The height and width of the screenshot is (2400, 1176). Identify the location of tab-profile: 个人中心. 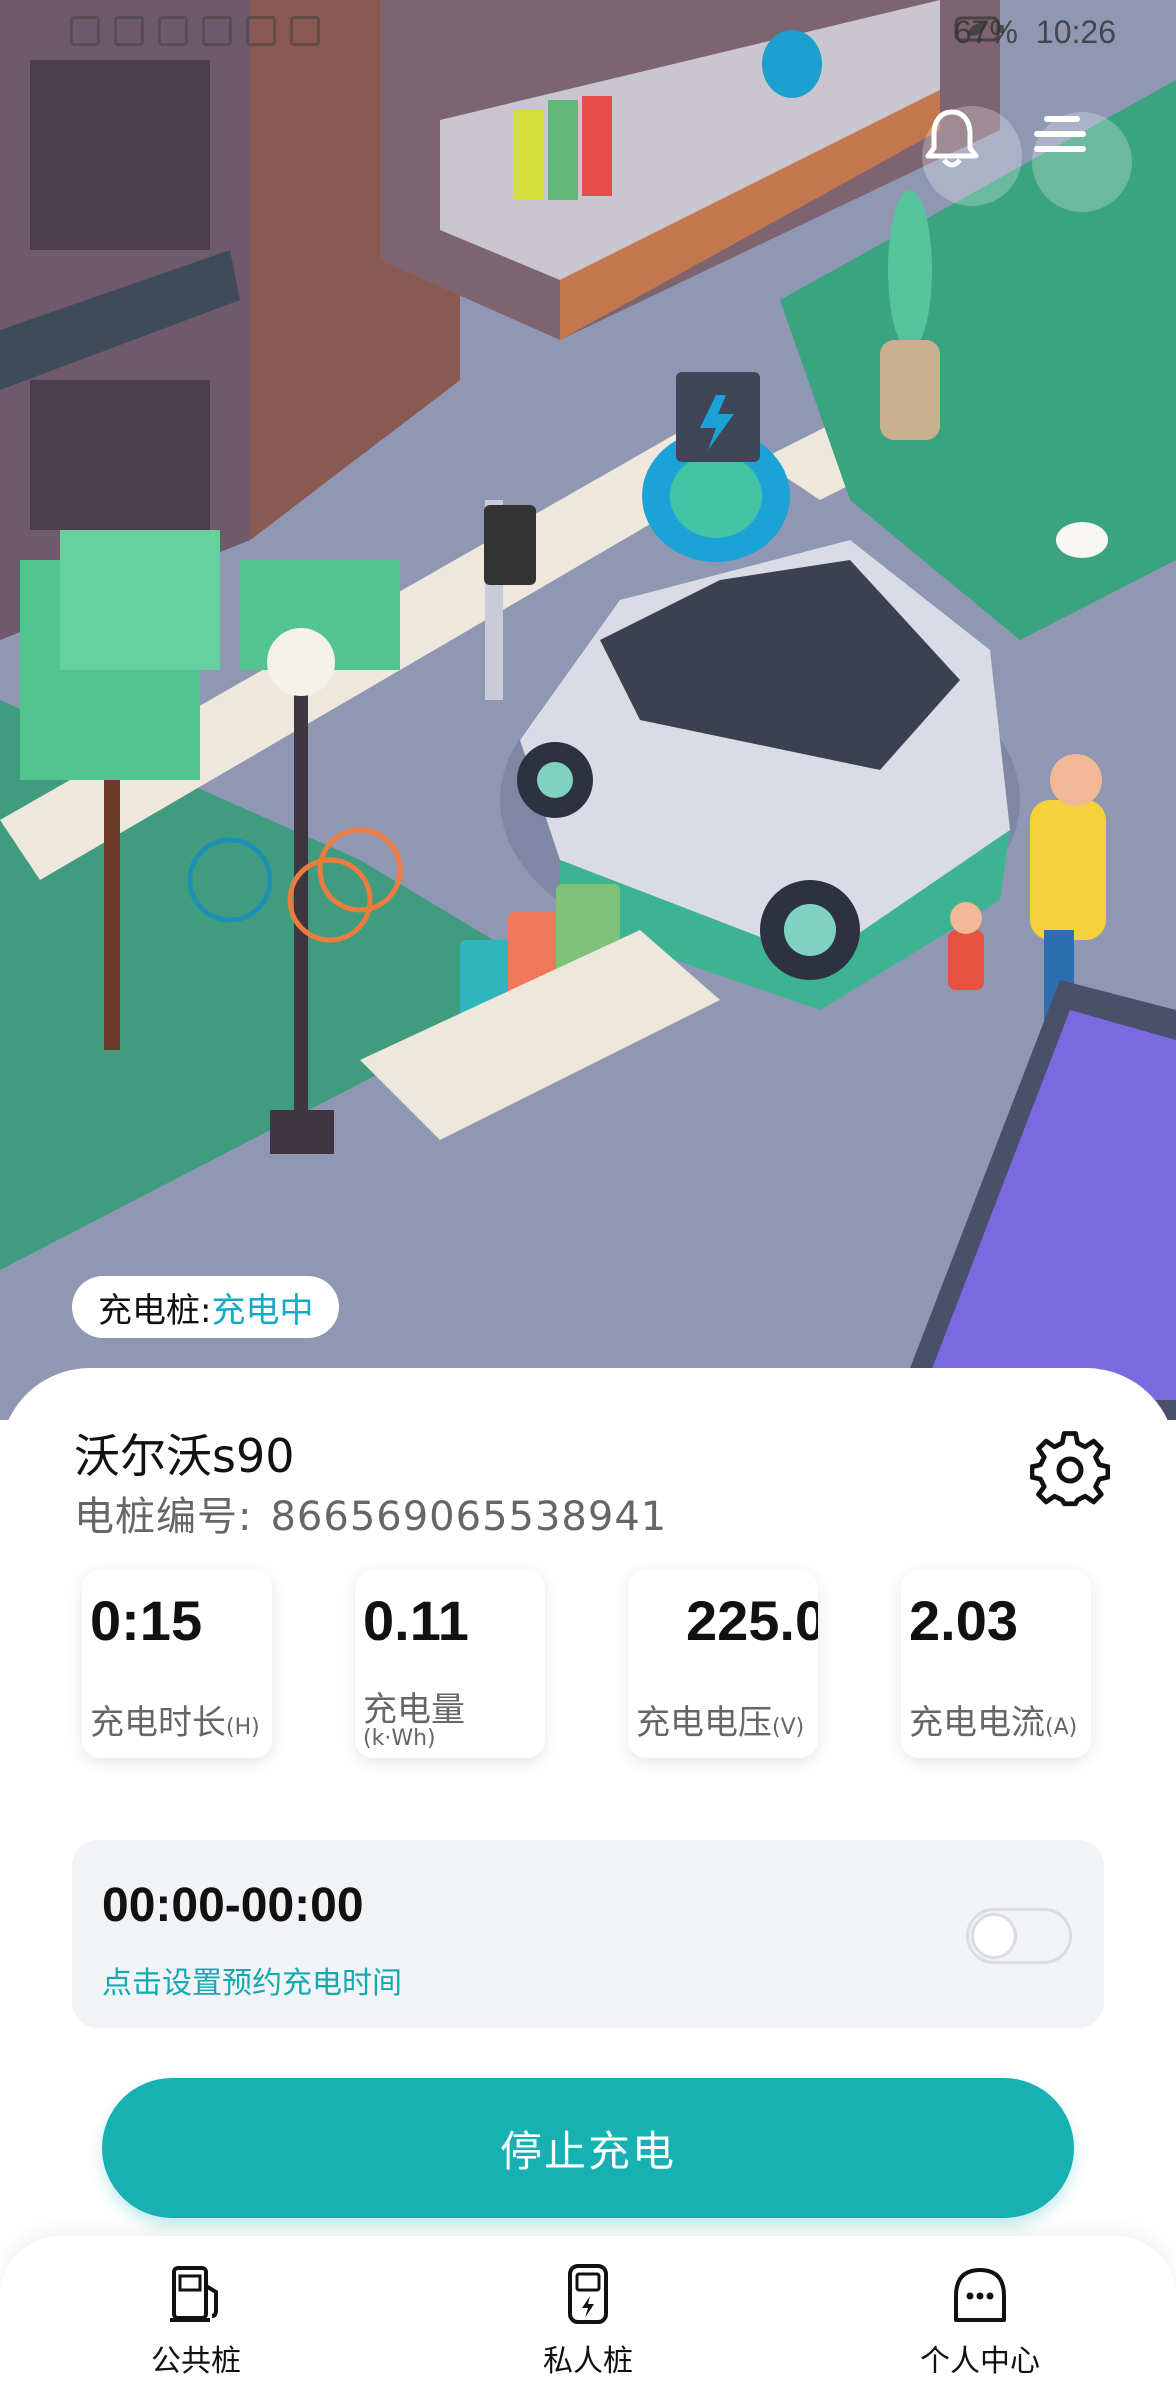
(980, 2321).